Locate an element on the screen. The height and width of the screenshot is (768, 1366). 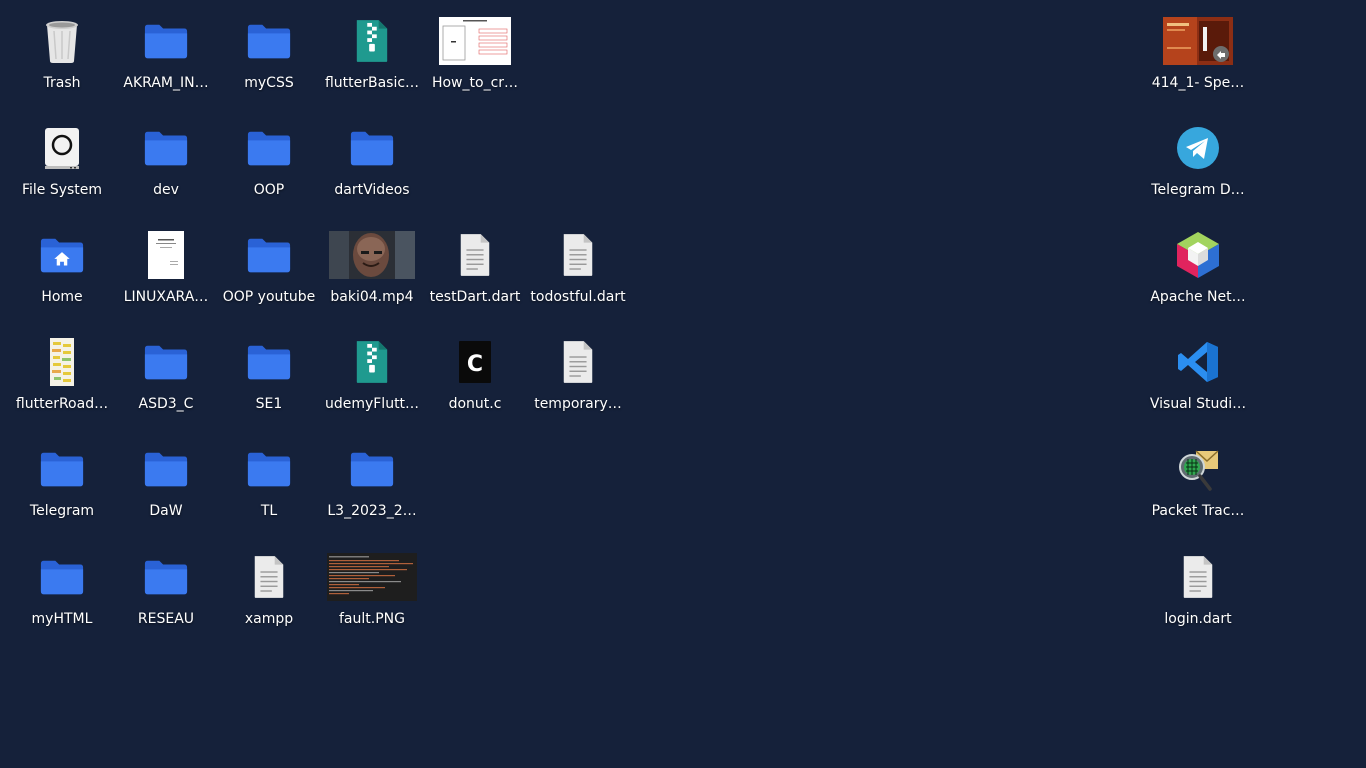
home-folder-icon is located at coordinates (62, 255).